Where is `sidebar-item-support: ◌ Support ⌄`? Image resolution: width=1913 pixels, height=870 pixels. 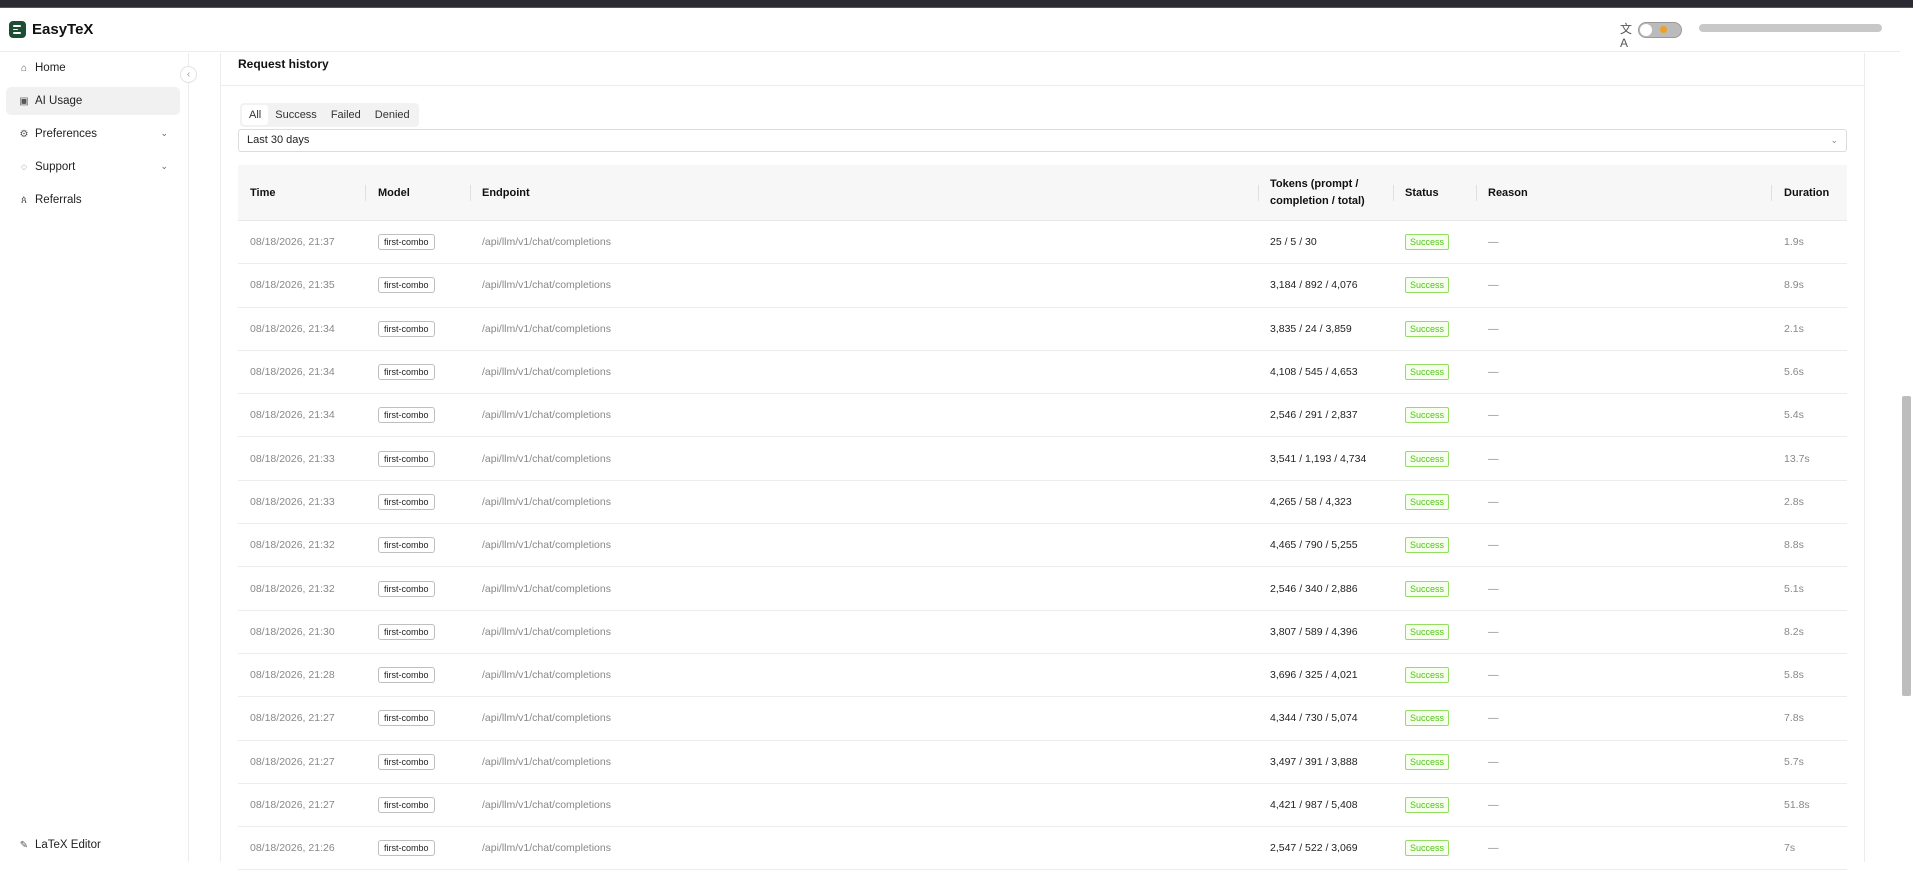
sidebar-item-support: ◌ Support ⌄ is located at coordinates (93, 167).